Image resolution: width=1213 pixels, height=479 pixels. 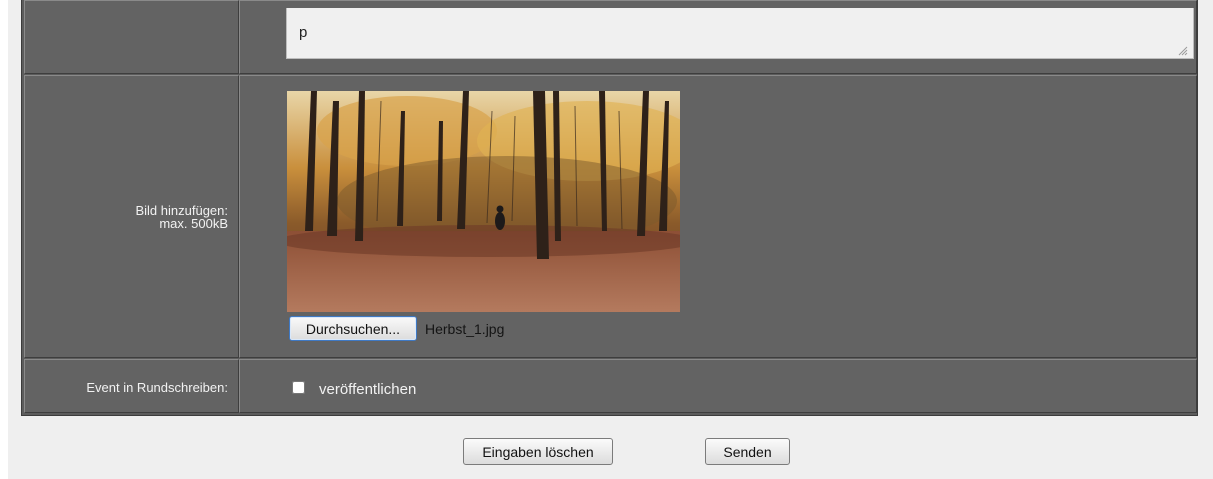 I want to click on description-textarea, so click(x=740, y=33).